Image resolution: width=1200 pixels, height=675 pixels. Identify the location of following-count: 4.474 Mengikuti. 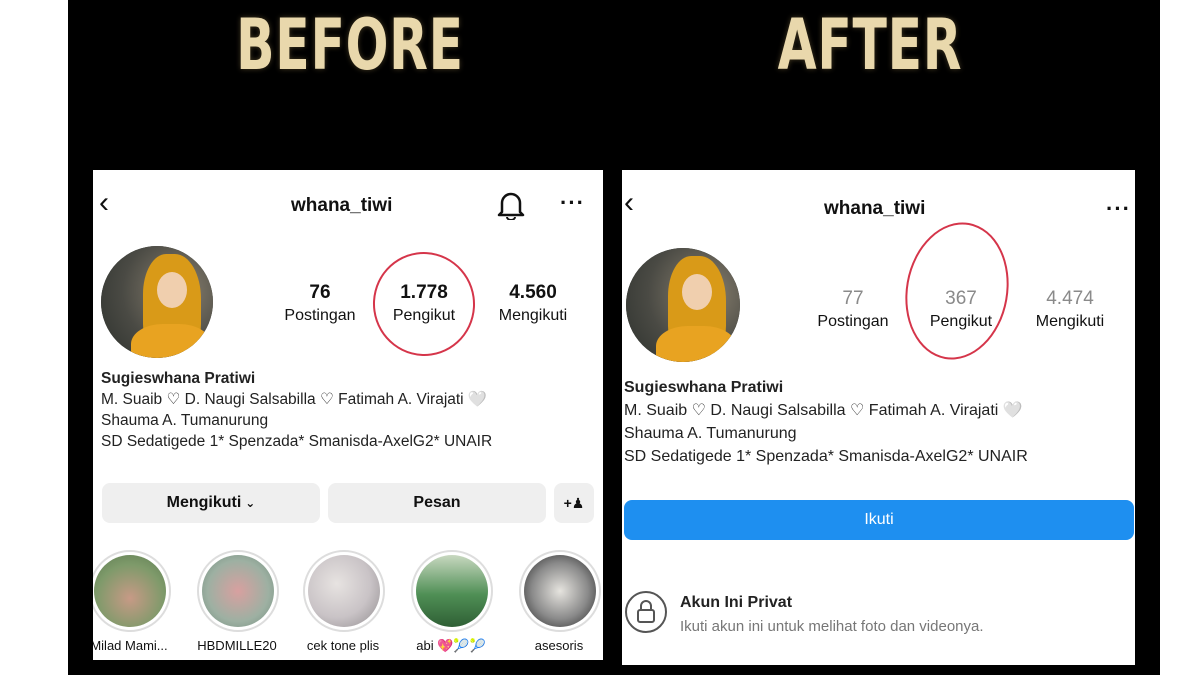
(1070, 309).